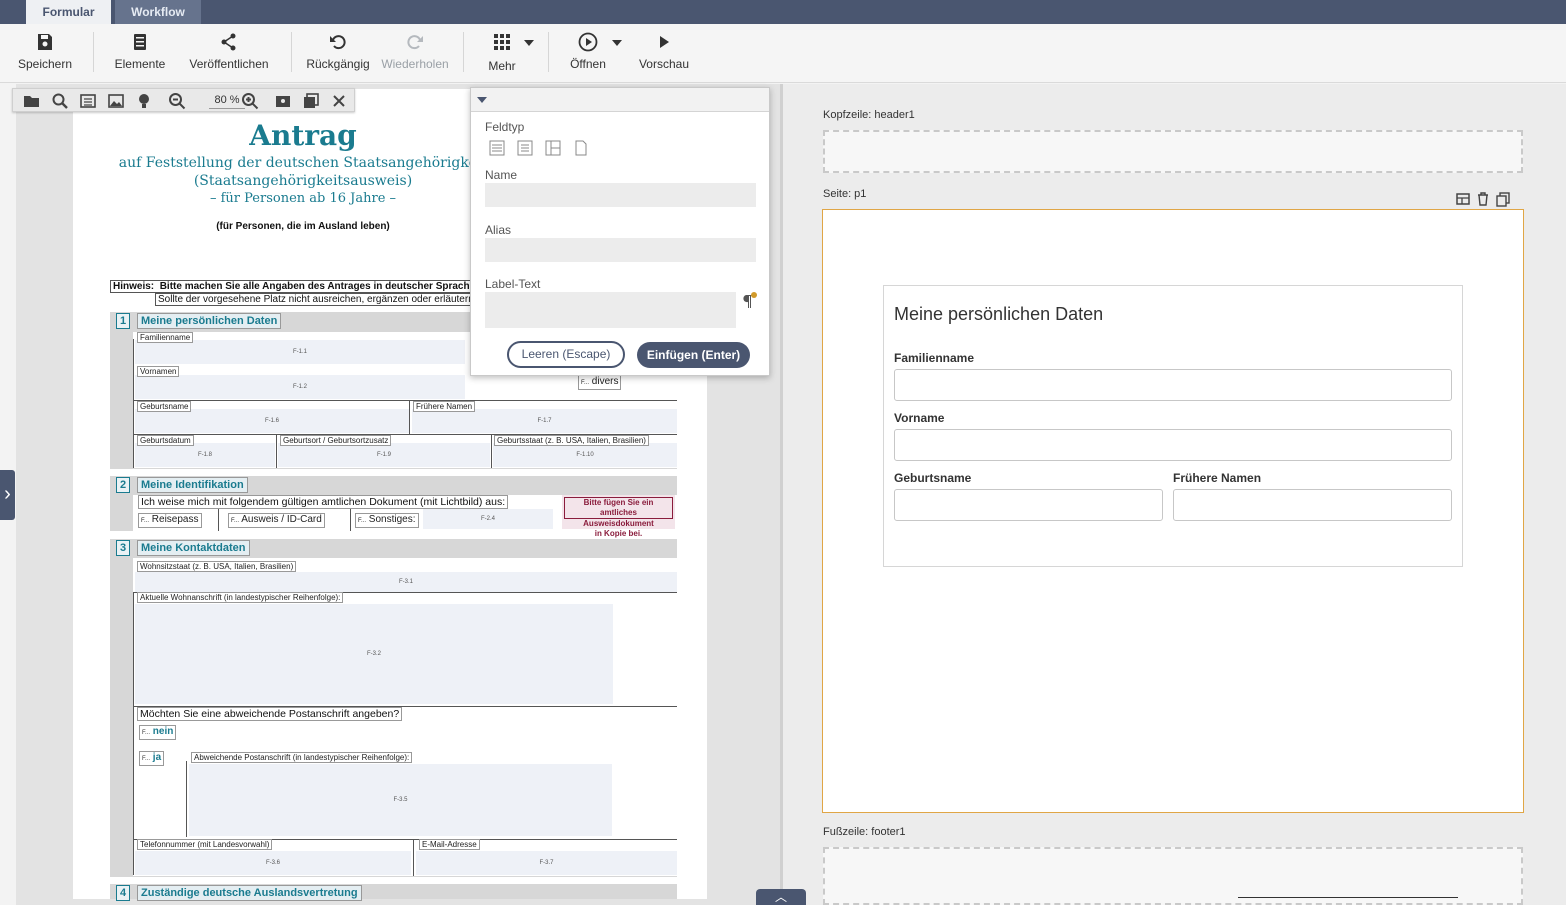  Describe the element at coordinates (620, 195) in the screenshot. I see `name-input` at that location.